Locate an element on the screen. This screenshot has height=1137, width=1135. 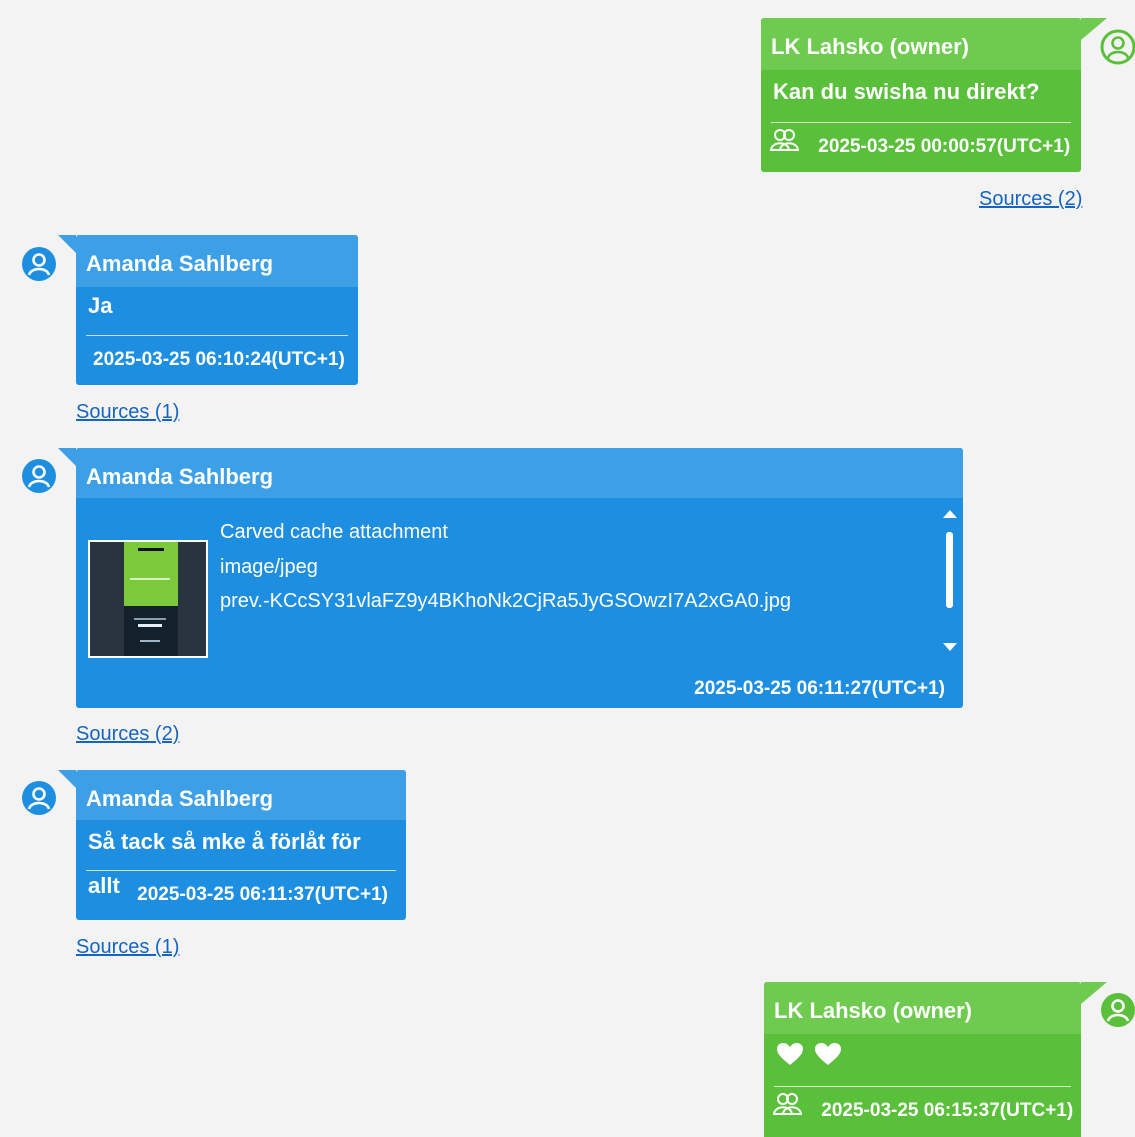
message-text is located at coordinates (922, 1060).